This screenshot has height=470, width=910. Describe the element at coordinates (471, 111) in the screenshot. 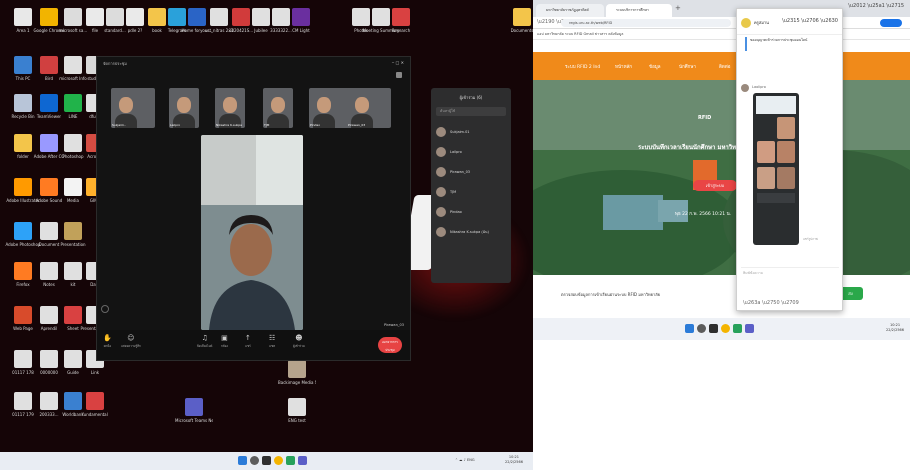

I see `participants-search-input: ค้นหาผู้ใช้` at that location.